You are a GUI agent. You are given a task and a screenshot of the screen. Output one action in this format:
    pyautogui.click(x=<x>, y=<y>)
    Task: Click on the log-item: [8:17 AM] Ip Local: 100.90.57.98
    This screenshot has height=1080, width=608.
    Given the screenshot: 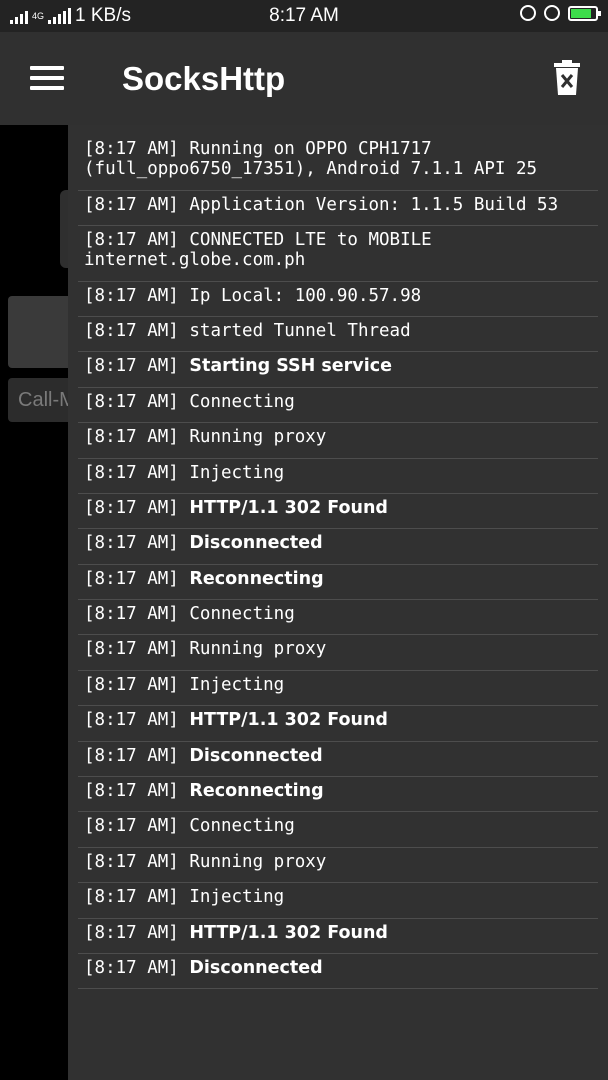 What is the action you would take?
    pyautogui.click(x=338, y=299)
    